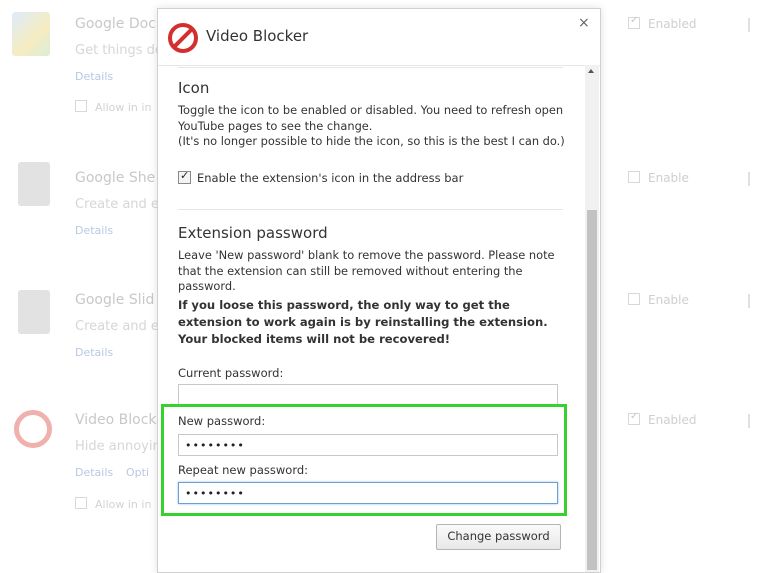  Describe the element at coordinates (137, 472) in the screenshot. I see `options-link: Opti` at that location.